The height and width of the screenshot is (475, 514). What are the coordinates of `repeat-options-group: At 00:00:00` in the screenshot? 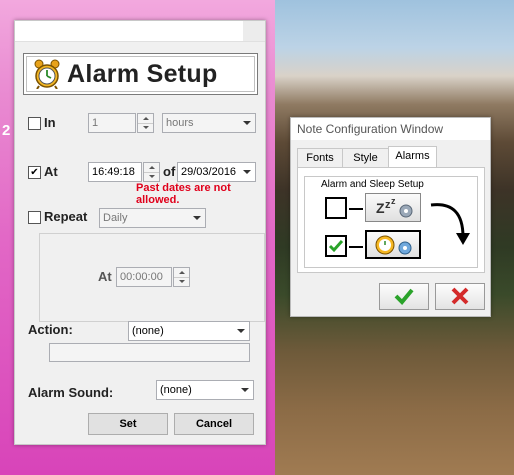 It's located at (152, 277).